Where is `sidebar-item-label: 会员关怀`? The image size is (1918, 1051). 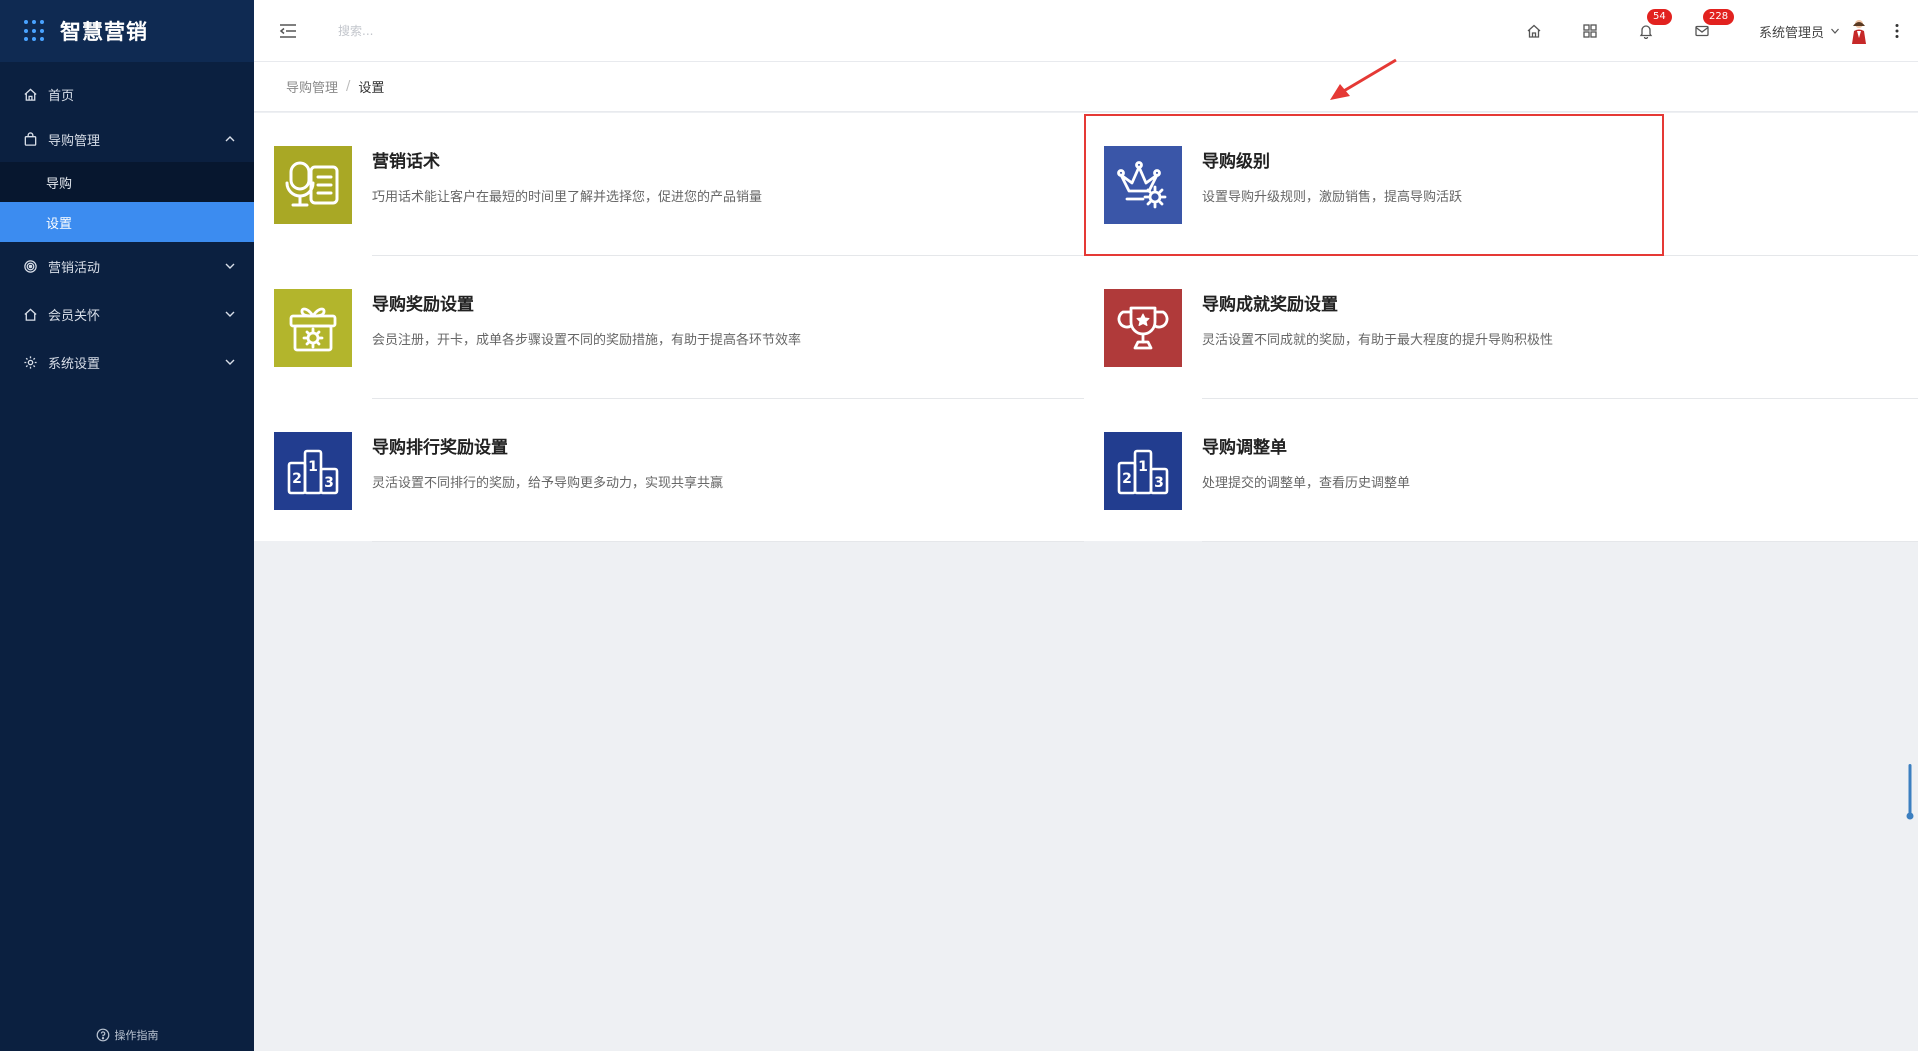
sidebar-item-label: 会员关怀 is located at coordinates (74, 316).